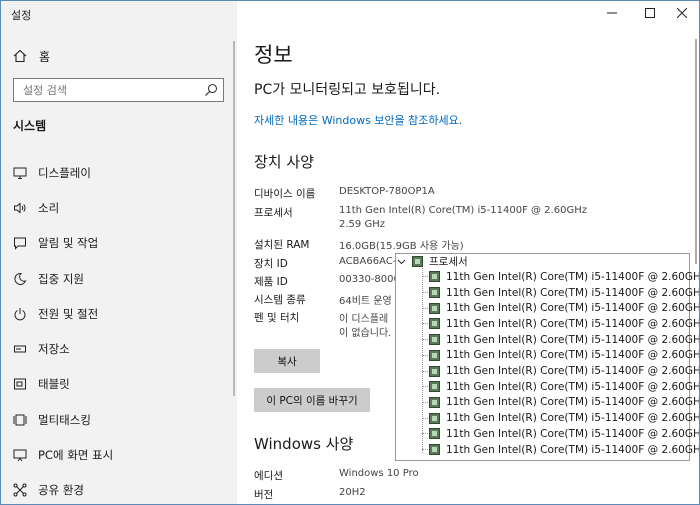 The width and height of the screenshot is (700, 505). Describe the element at coordinates (20, 455) in the screenshot. I see `project-icon` at that location.